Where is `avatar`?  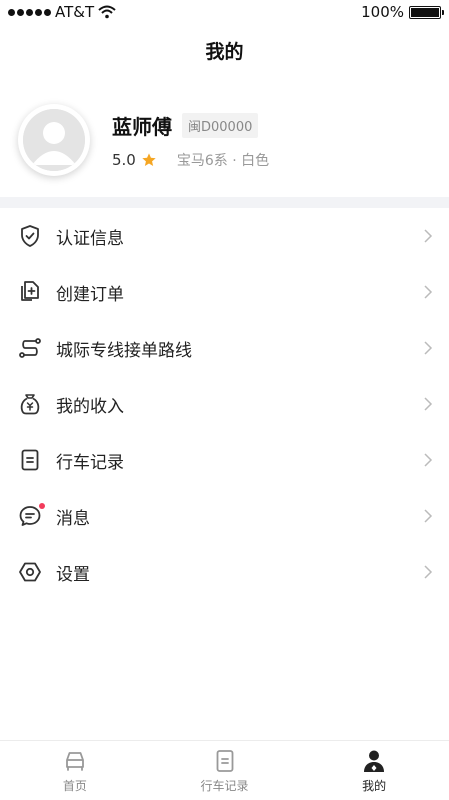 avatar is located at coordinates (54, 140).